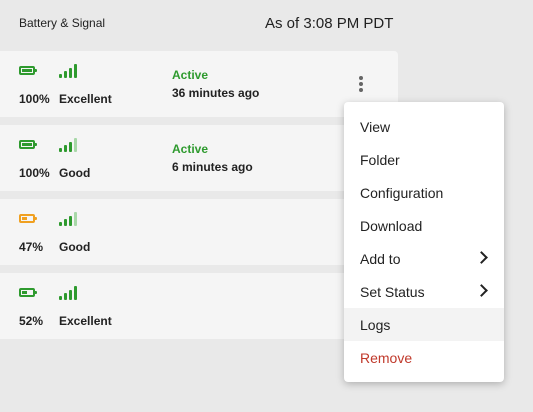 The image size is (533, 412). What do you see at coordinates (424, 225) in the screenshot?
I see `menu-item-download: Download` at bounding box center [424, 225].